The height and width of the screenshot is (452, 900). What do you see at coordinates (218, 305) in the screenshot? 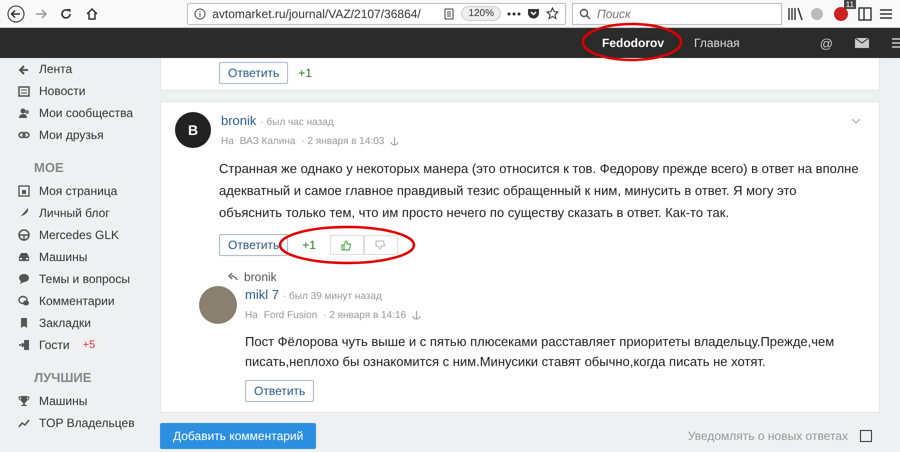
I see `avatar` at bounding box center [218, 305].